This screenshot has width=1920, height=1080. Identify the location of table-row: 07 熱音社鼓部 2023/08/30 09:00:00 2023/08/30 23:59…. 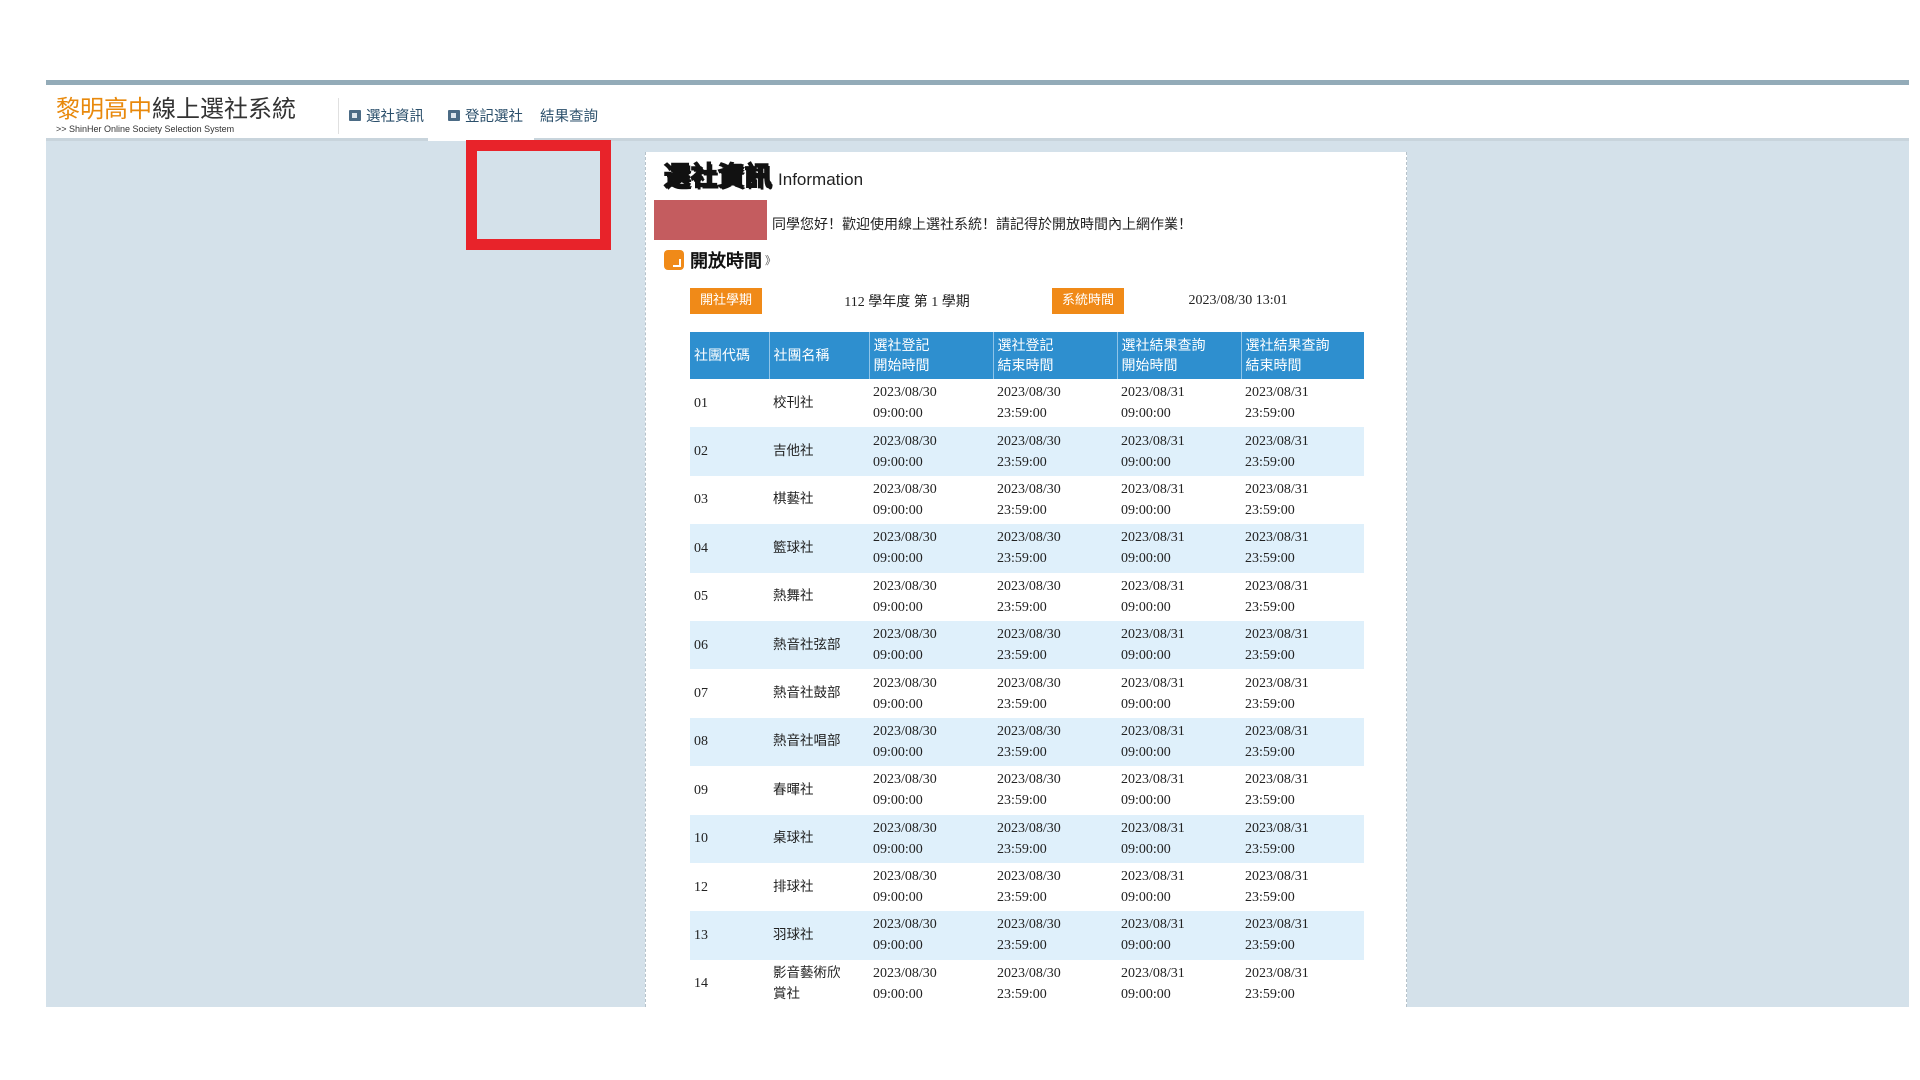
(1027, 693).